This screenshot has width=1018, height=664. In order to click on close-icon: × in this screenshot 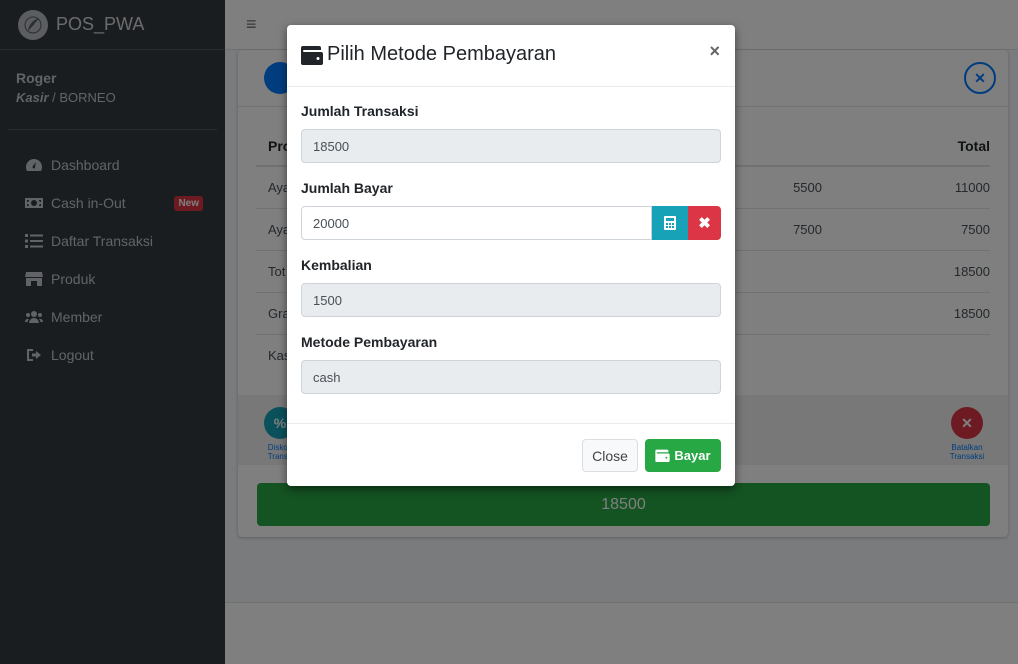, I will do `click(714, 51)`.